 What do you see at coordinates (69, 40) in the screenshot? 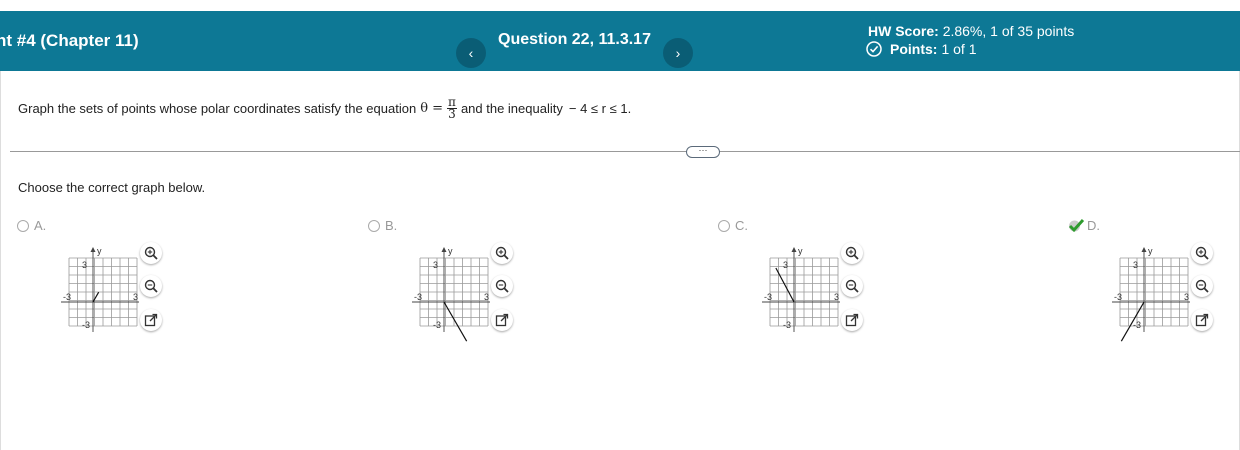
I see `assignment-title: nt #4 (Chapter 11)` at bounding box center [69, 40].